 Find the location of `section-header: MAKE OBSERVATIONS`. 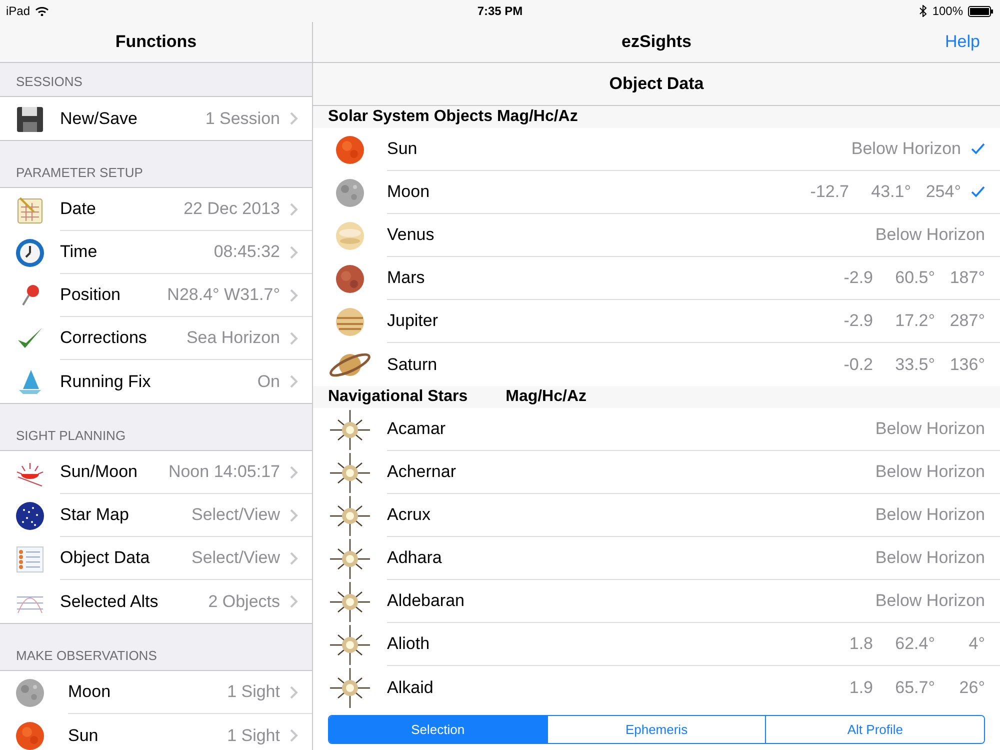

section-header: MAKE OBSERVATIONS is located at coordinates (86, 655).